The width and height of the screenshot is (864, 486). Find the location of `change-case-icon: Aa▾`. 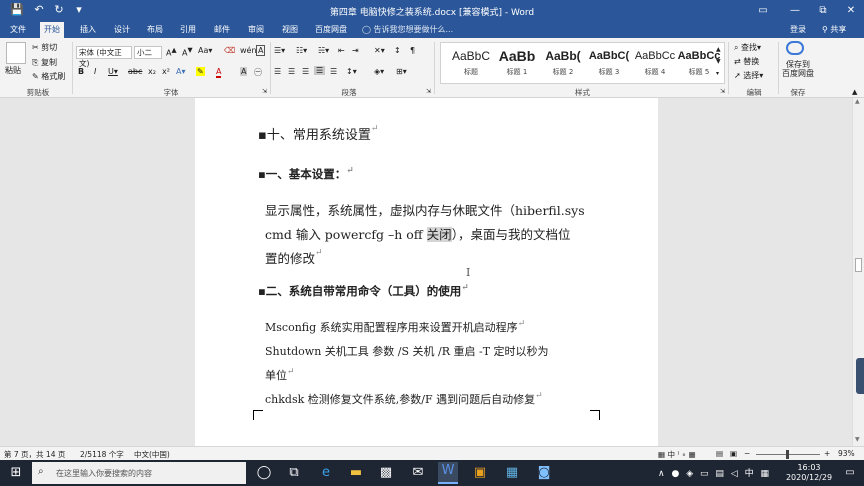

change-case-icon: Aa▾ is located at coordinates (205, 50).